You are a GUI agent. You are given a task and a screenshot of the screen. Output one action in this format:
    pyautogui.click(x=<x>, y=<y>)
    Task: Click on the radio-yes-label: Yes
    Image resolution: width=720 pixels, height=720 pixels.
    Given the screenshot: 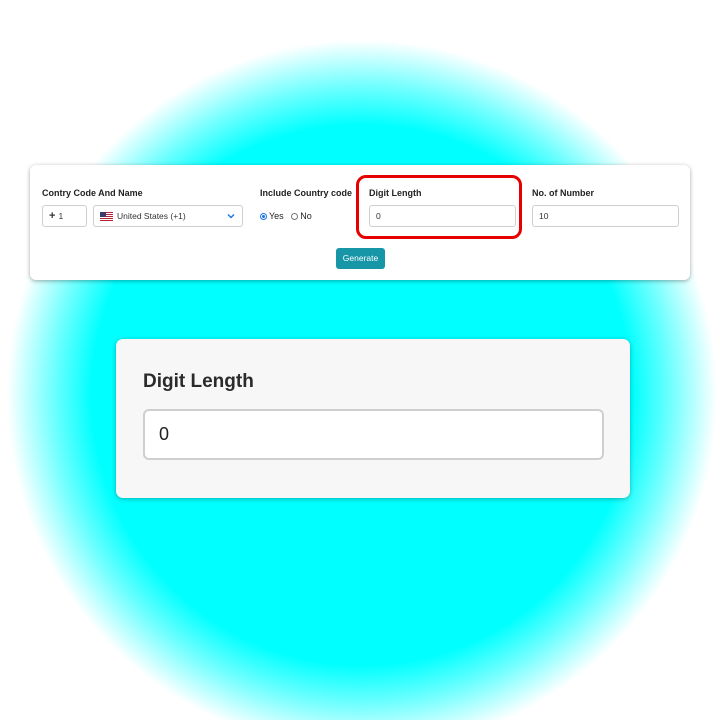 What is the action you would take?
    pyautogui.click(x=276, y=216)
    